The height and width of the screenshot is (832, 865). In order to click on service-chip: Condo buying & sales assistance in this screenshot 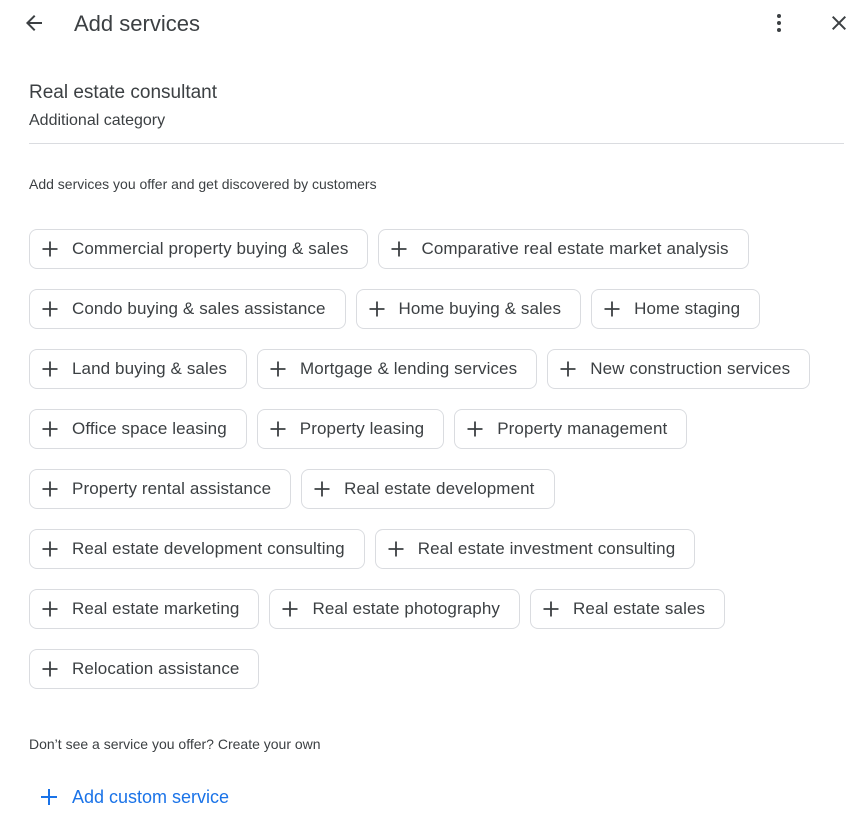, I will do `click(187, 309)`.